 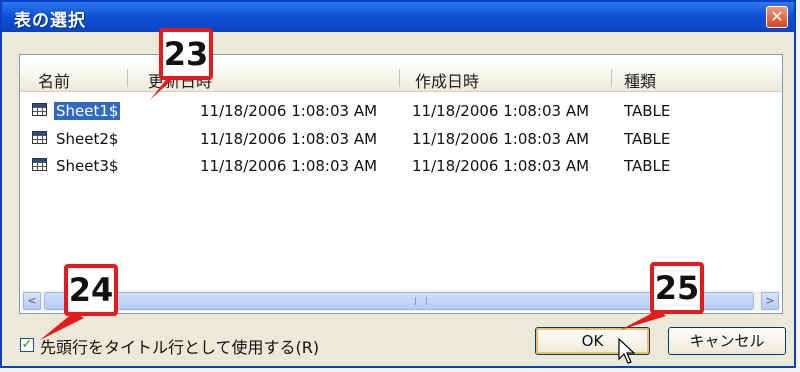 I want to click on callout-25: 25, so click(x=677, y=288).